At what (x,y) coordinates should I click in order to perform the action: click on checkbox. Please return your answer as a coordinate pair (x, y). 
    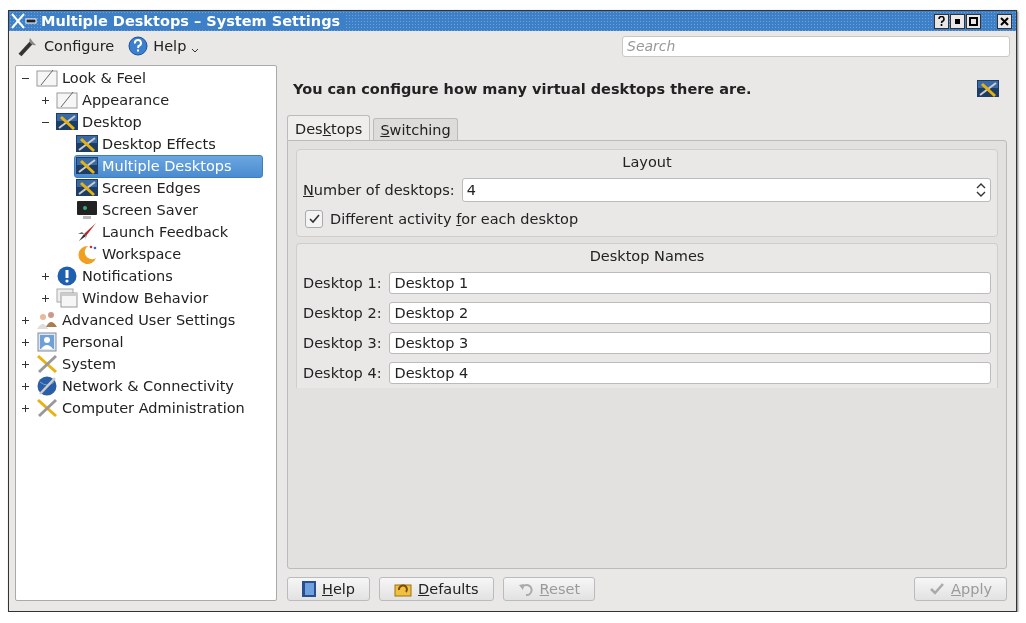
    Looking at the image, I should click on (314, 219).